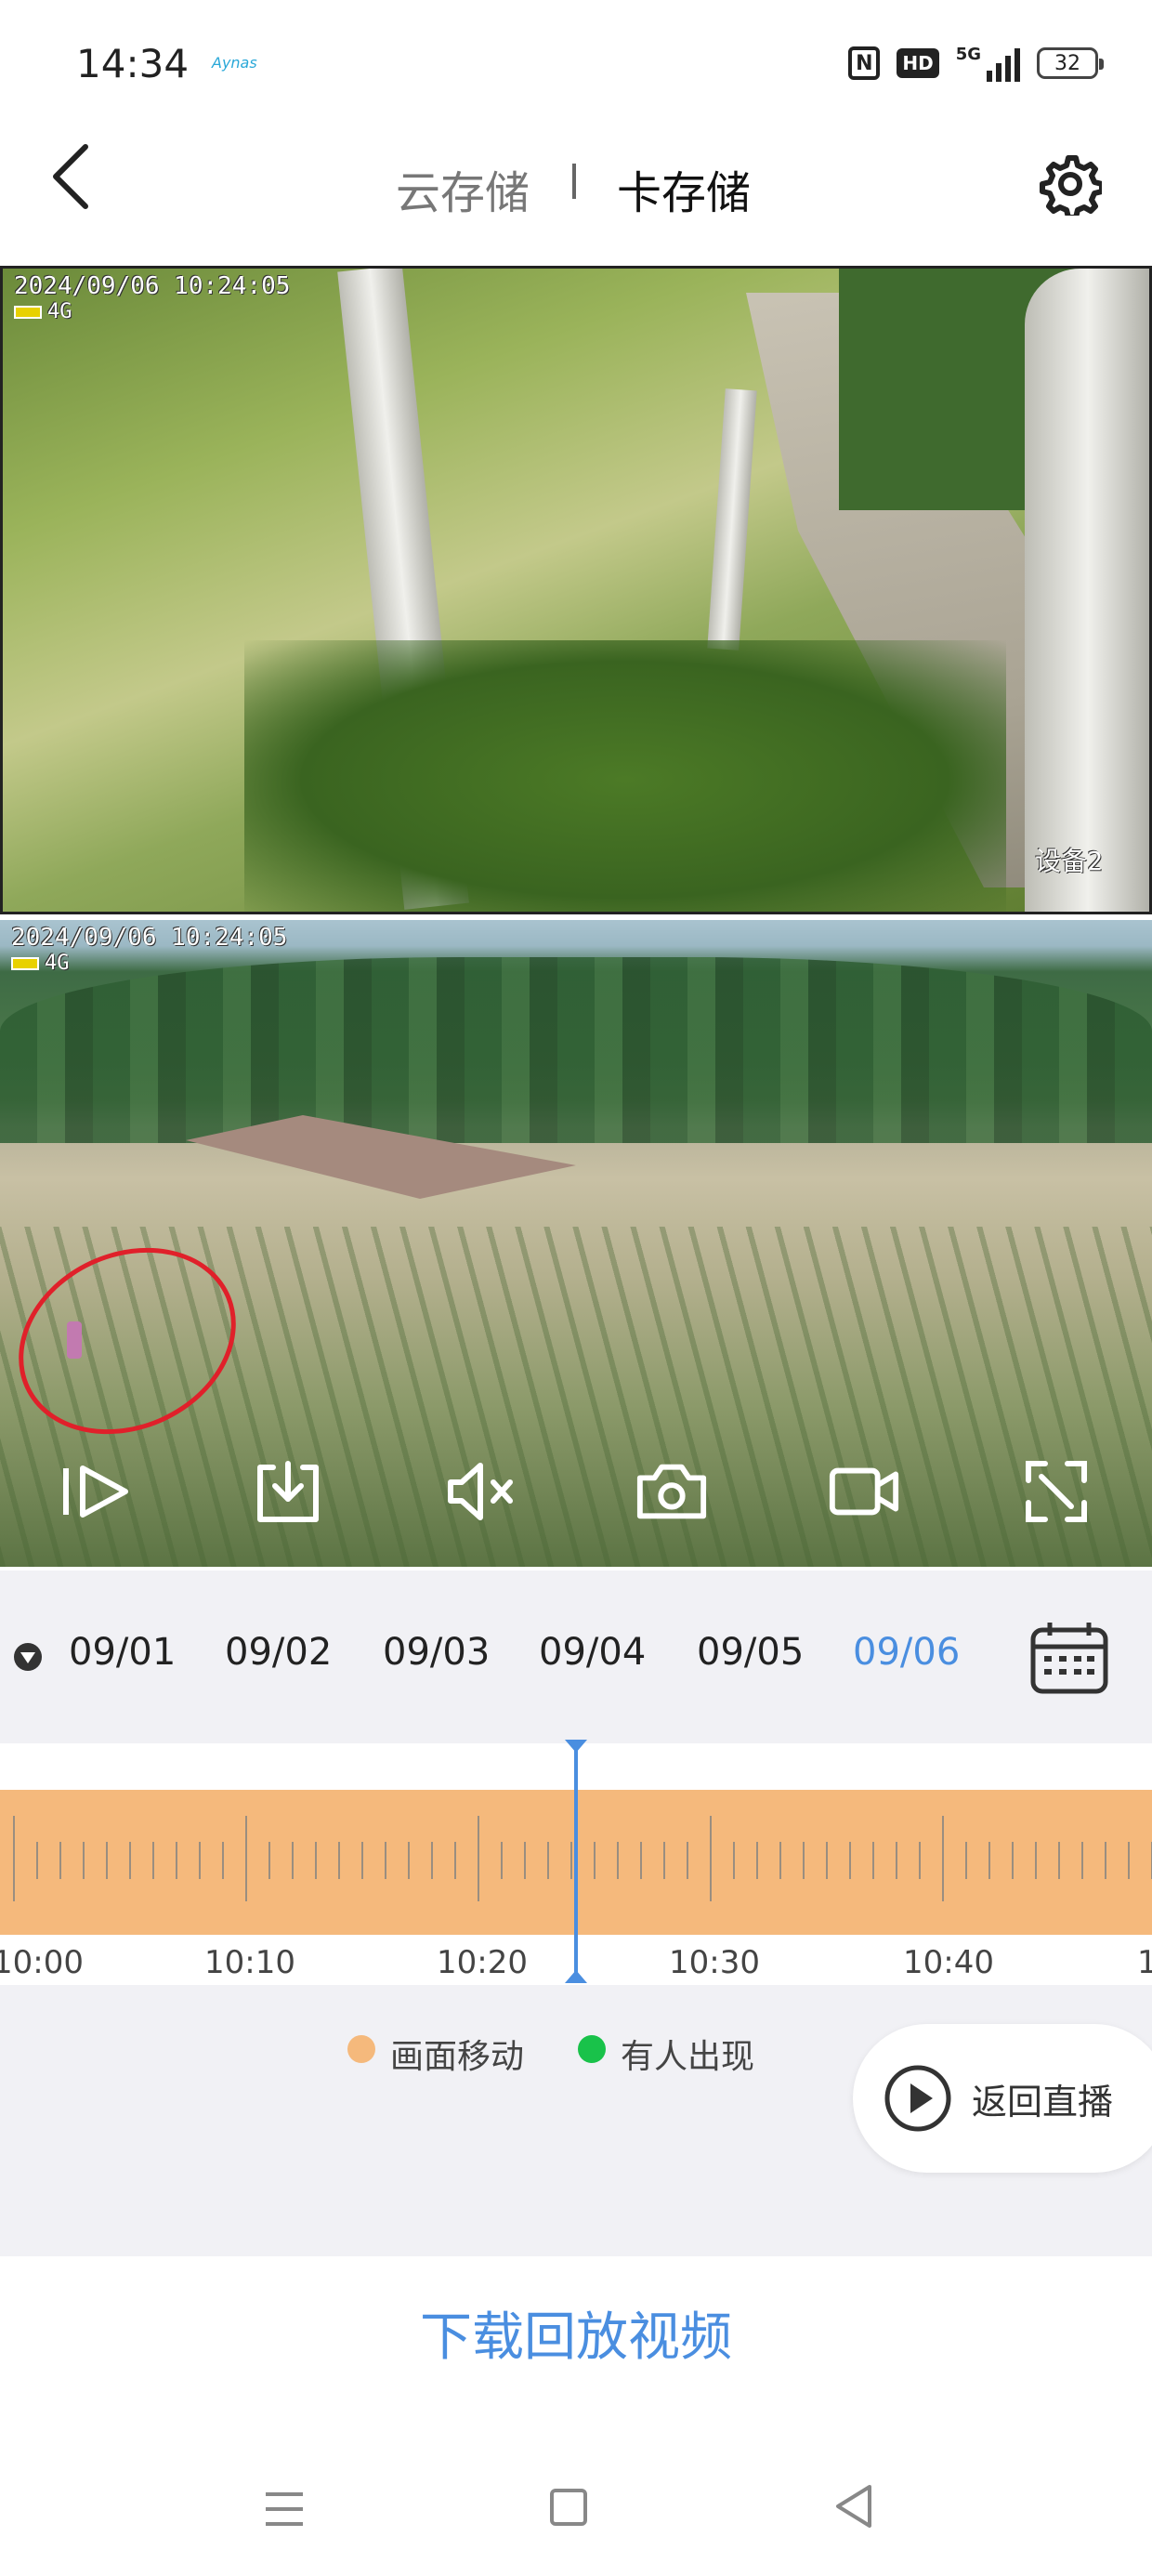 This screenshot has width=1152, height=2576. What do you see at coordinates (864, 63) in the screenshot?
I see `nfc-icon: N` at bounding box center [864, 63].